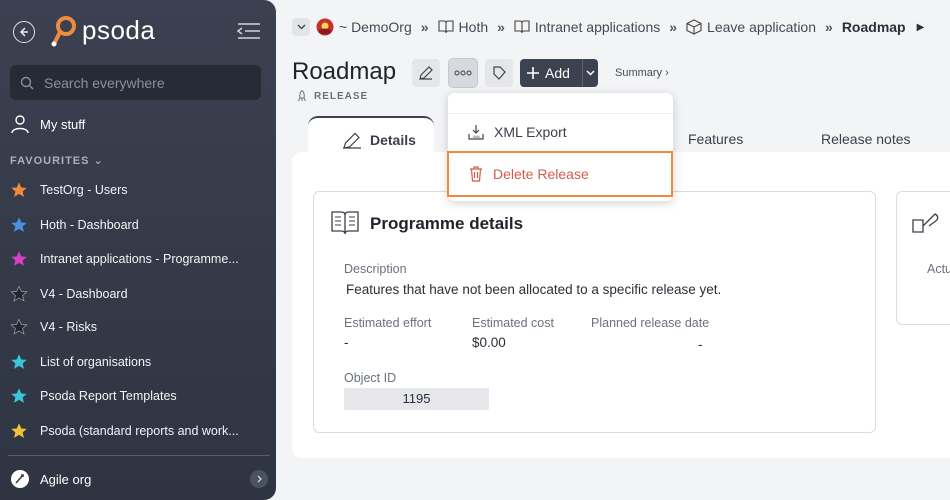 This screenshot has height=500, width=950. I want to click on add-button: Add, so click(559, 73).